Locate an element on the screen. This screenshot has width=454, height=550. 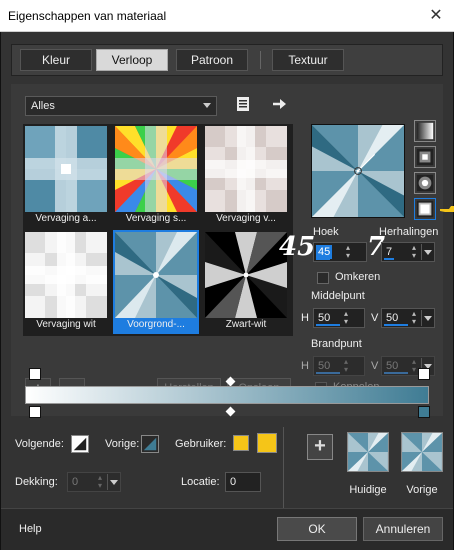
focal-h-label: H is located at coordinates (305, 366).